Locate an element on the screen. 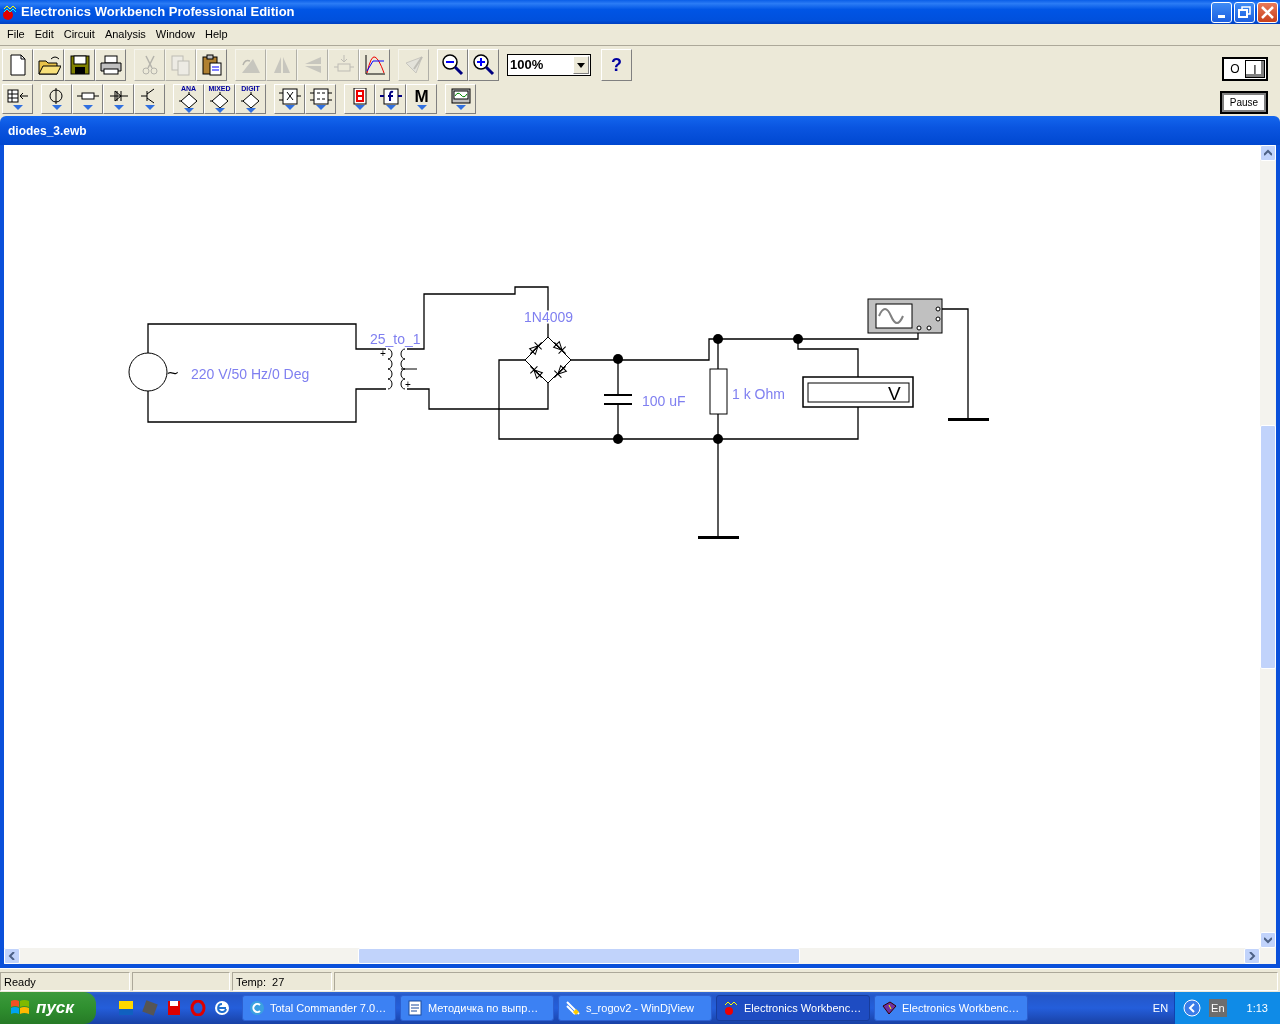 The height and width of the screenshot is (1024, 1280). caret-icon is located at coordinates (581, 65).